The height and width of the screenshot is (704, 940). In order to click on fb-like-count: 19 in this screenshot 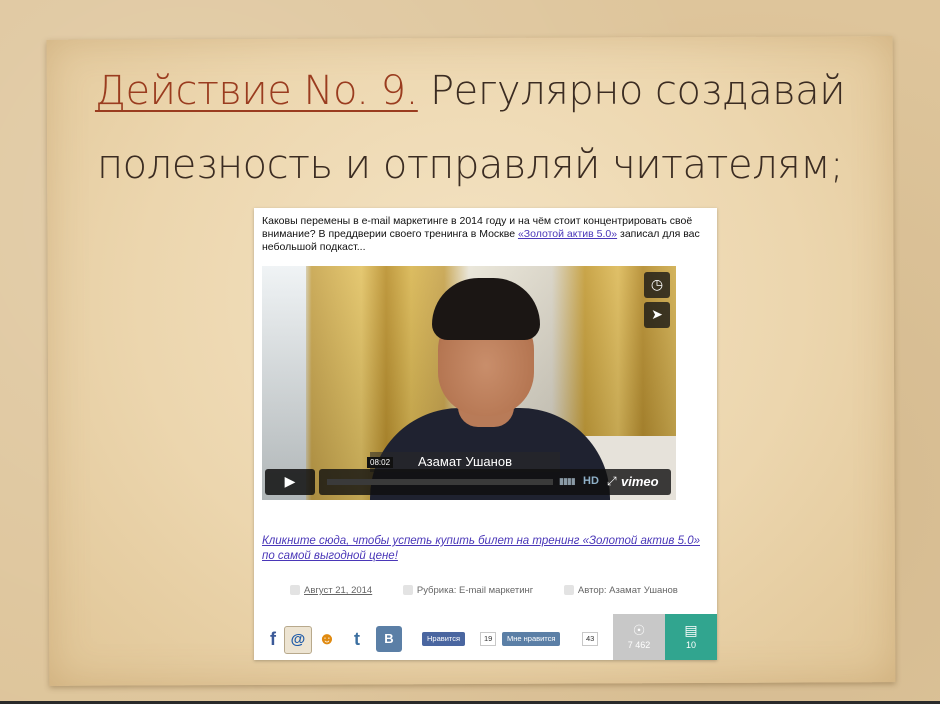, I will do `click(488, 639)`.